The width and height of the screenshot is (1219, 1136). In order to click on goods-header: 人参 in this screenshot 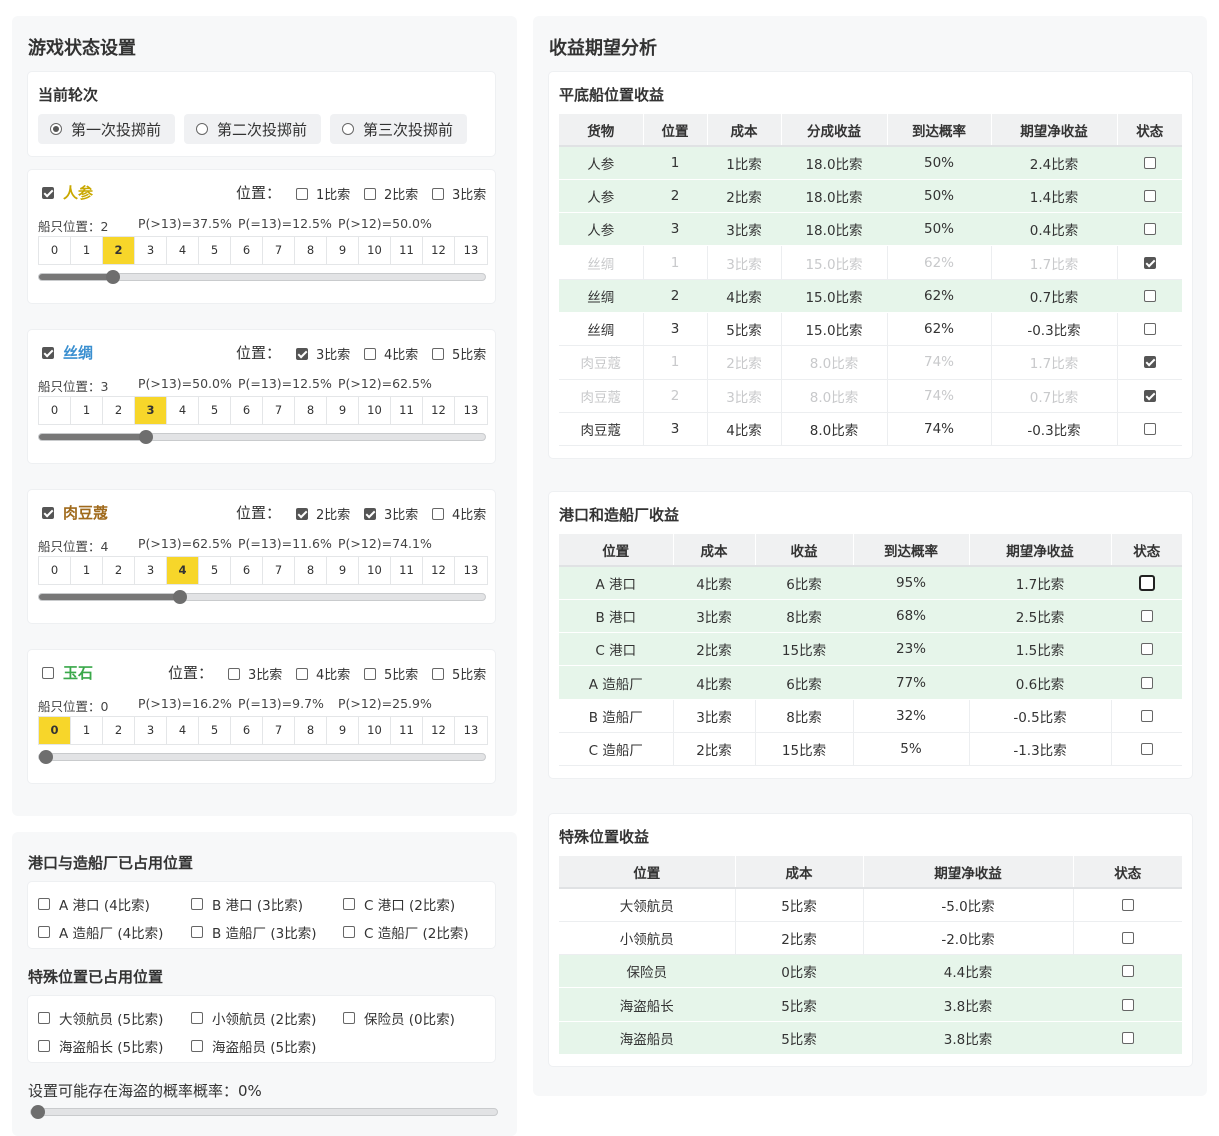, I will do `click(67, 192)`.